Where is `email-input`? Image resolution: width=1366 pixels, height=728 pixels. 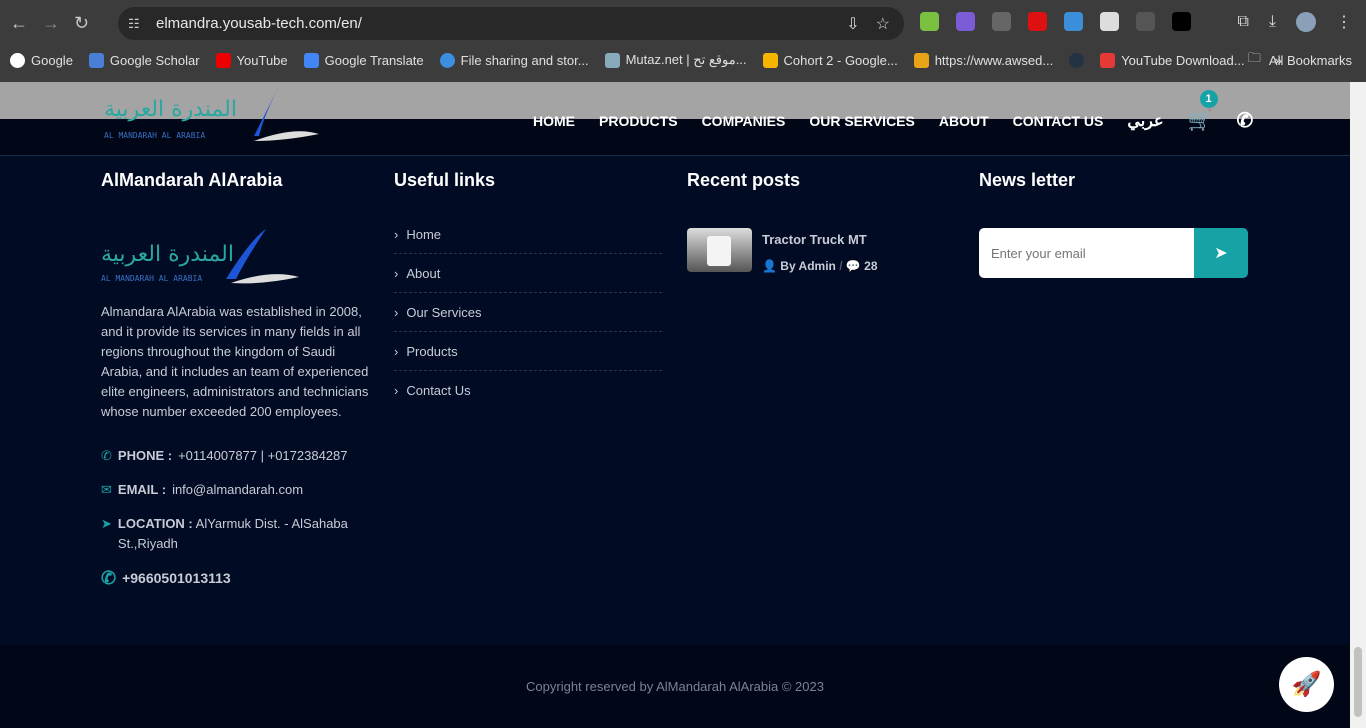
email-input is located at coordinates (1086, 253).